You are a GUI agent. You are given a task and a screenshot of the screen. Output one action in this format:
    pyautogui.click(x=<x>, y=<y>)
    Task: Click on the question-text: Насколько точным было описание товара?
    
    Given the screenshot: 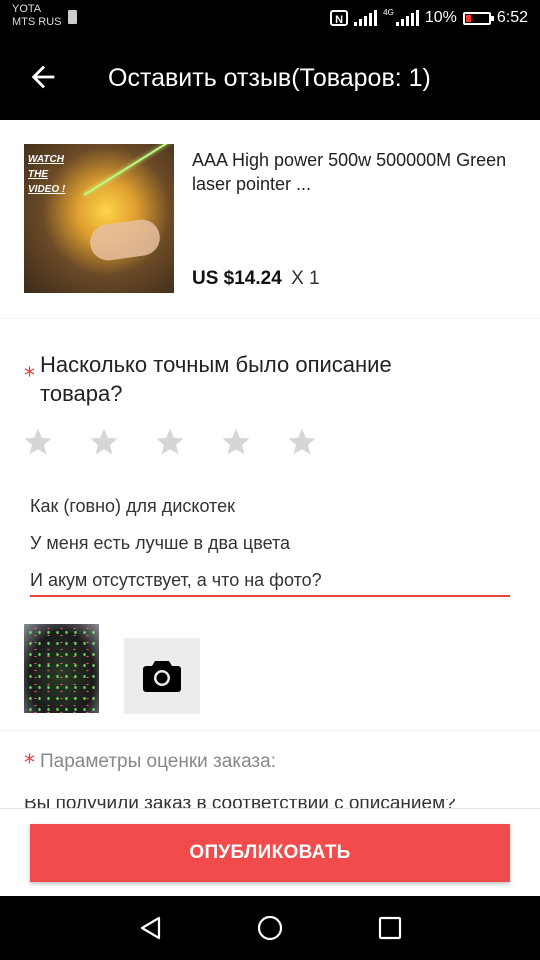 What is the action you would take?
    pyautogui.click(x=216, y=379)
    